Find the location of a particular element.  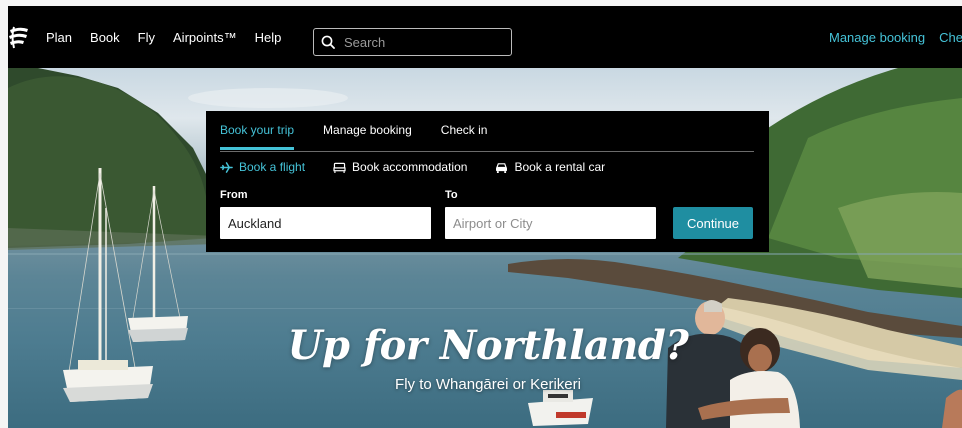

hero-title: Up for Northland? is located at coordinates (488, 345).